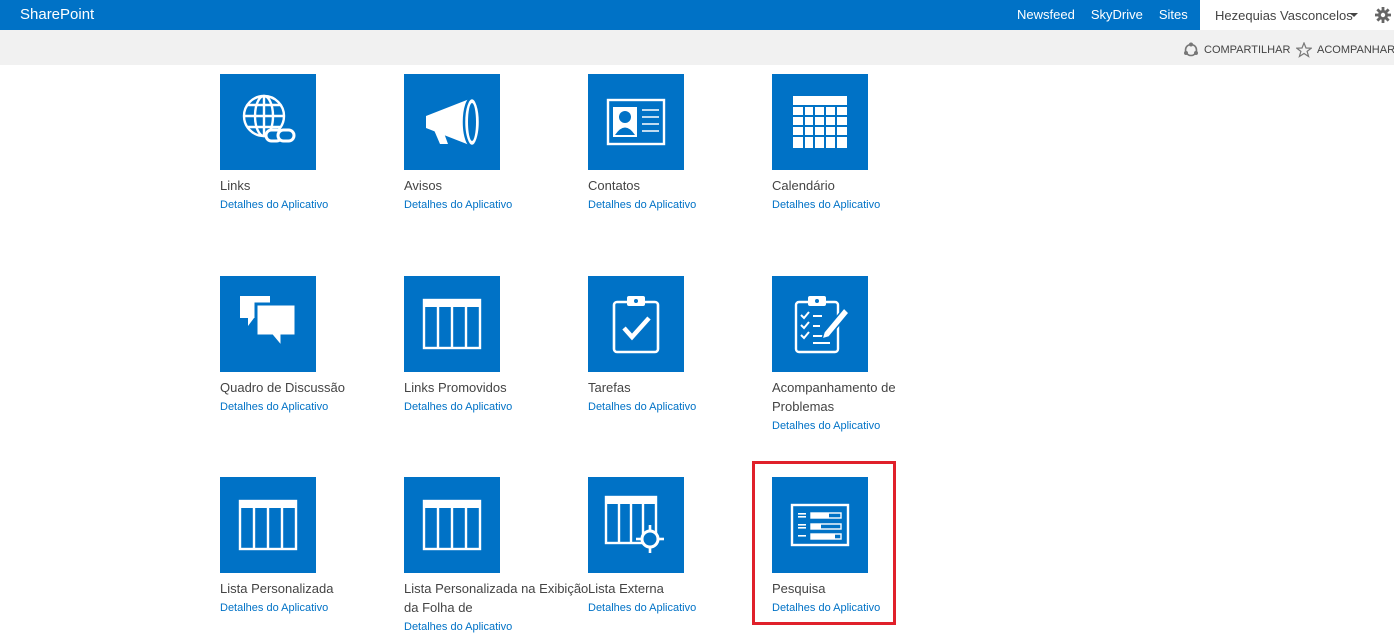  I want to click on app-title: Links Promovidos, so click(496, 387).